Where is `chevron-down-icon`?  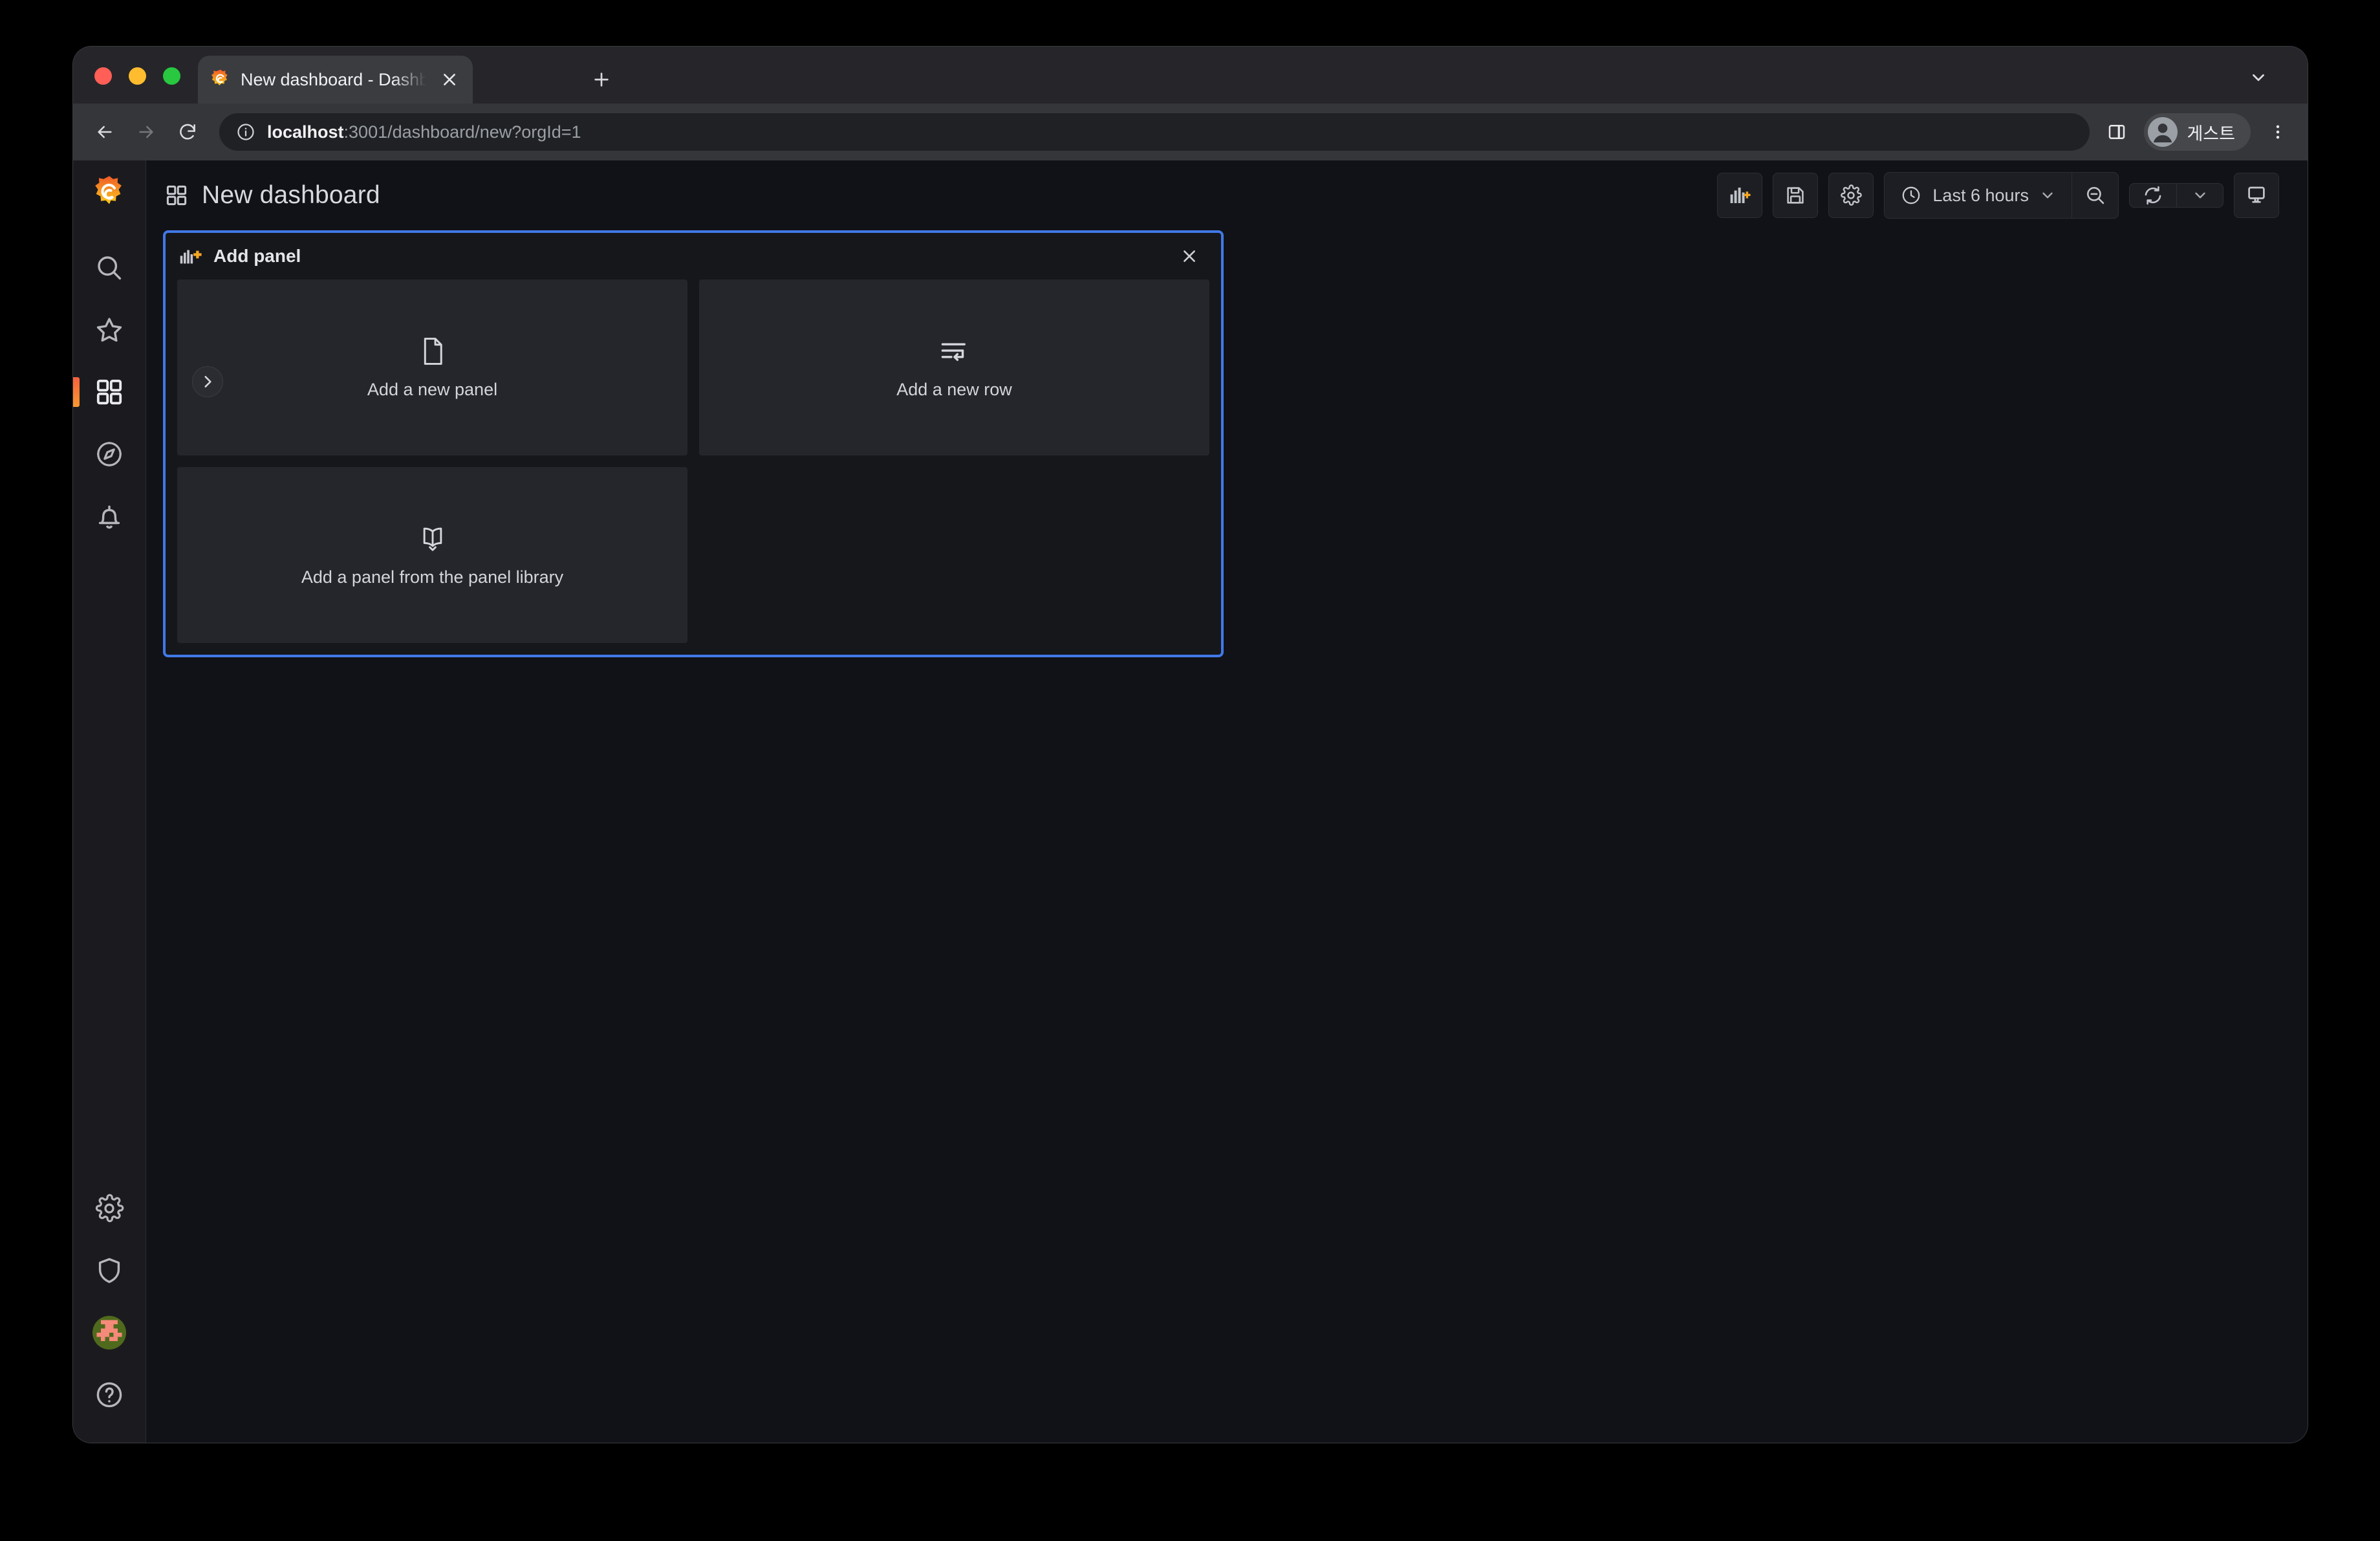
chevron-down-icon is located at coordinates (2047, 195).